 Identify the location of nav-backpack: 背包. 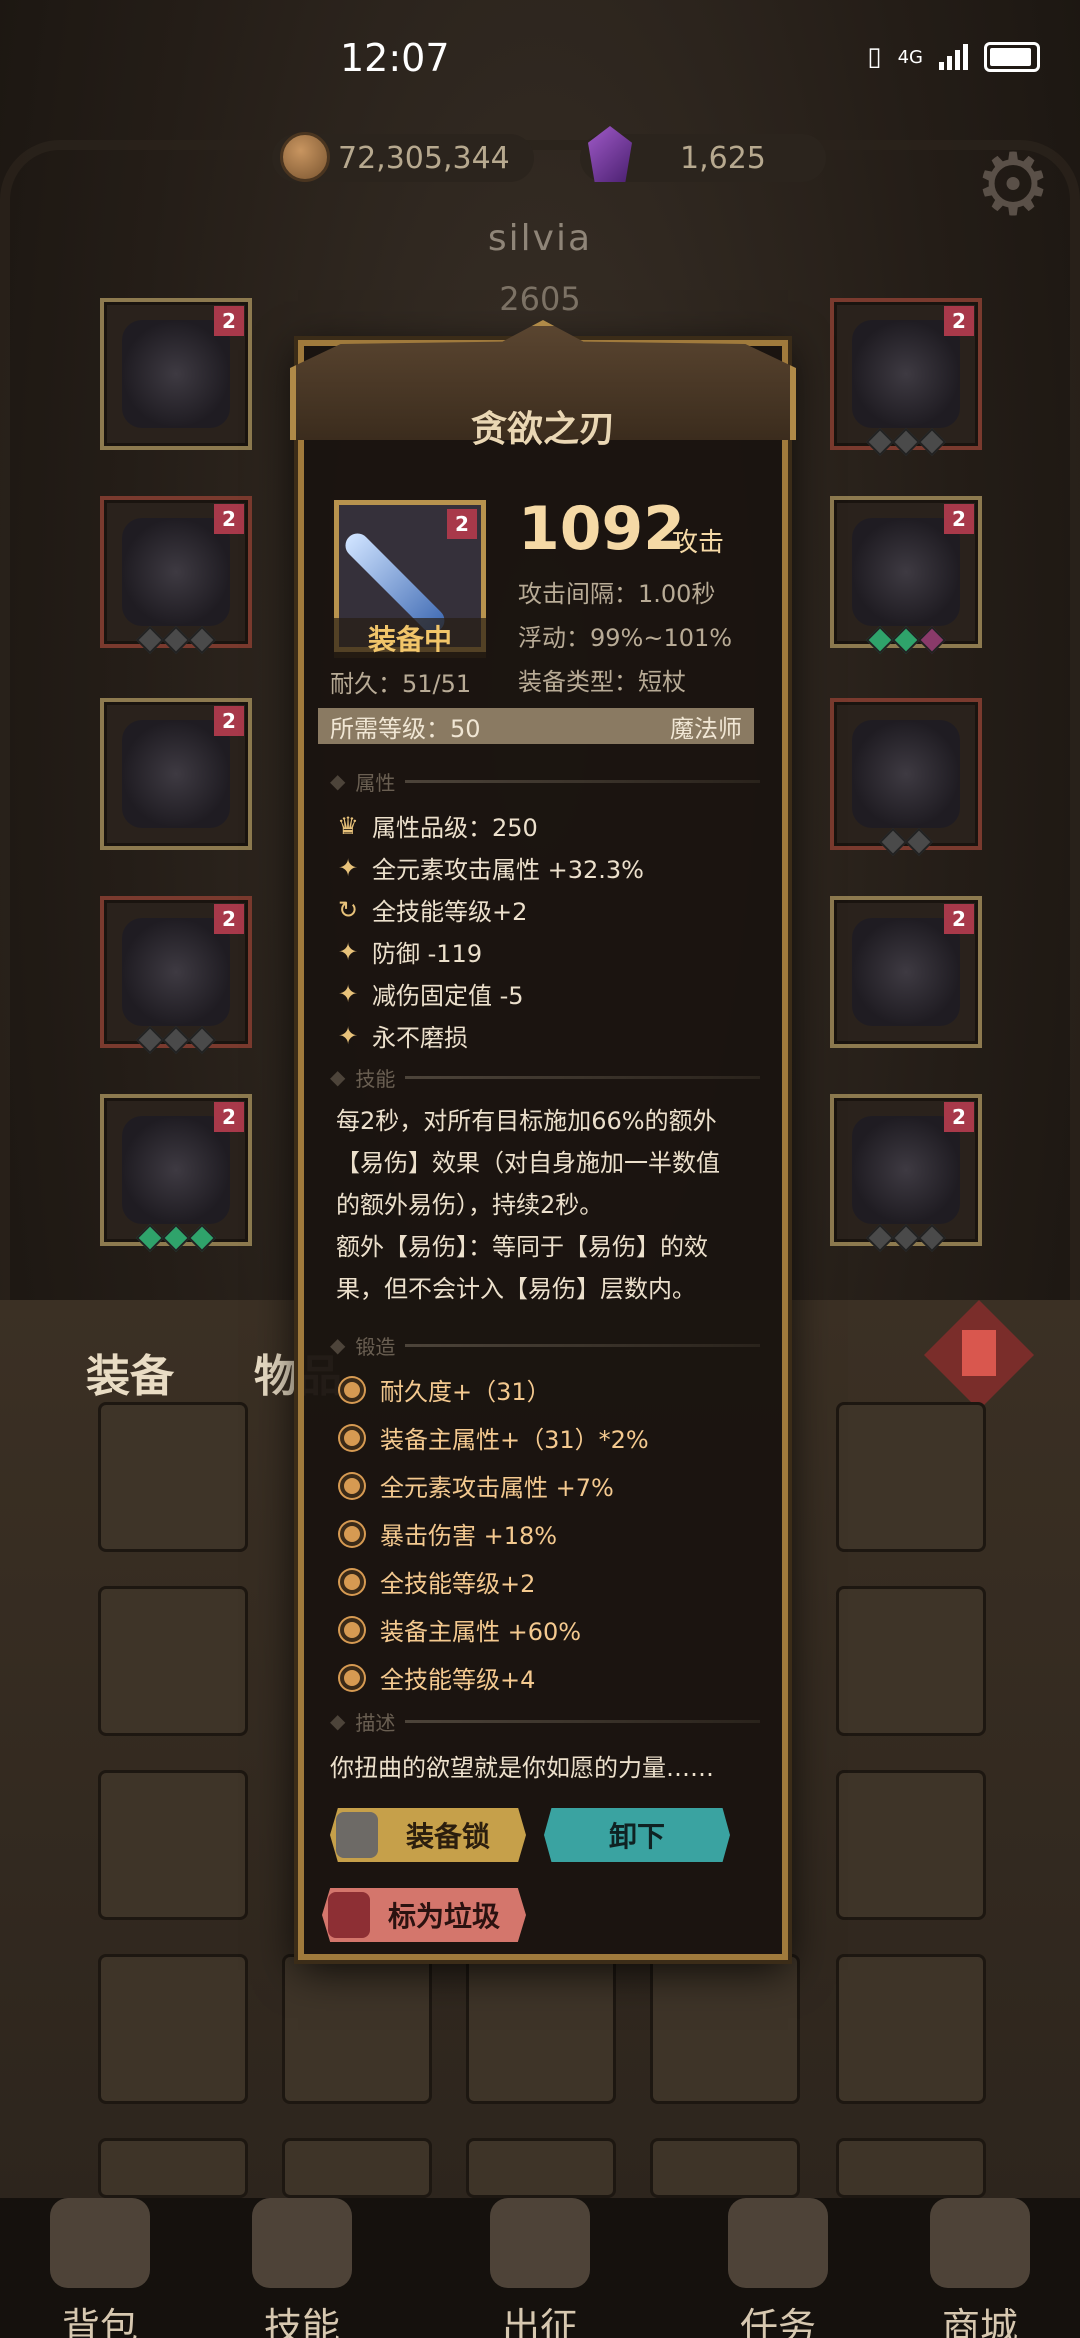
(100, 2268).